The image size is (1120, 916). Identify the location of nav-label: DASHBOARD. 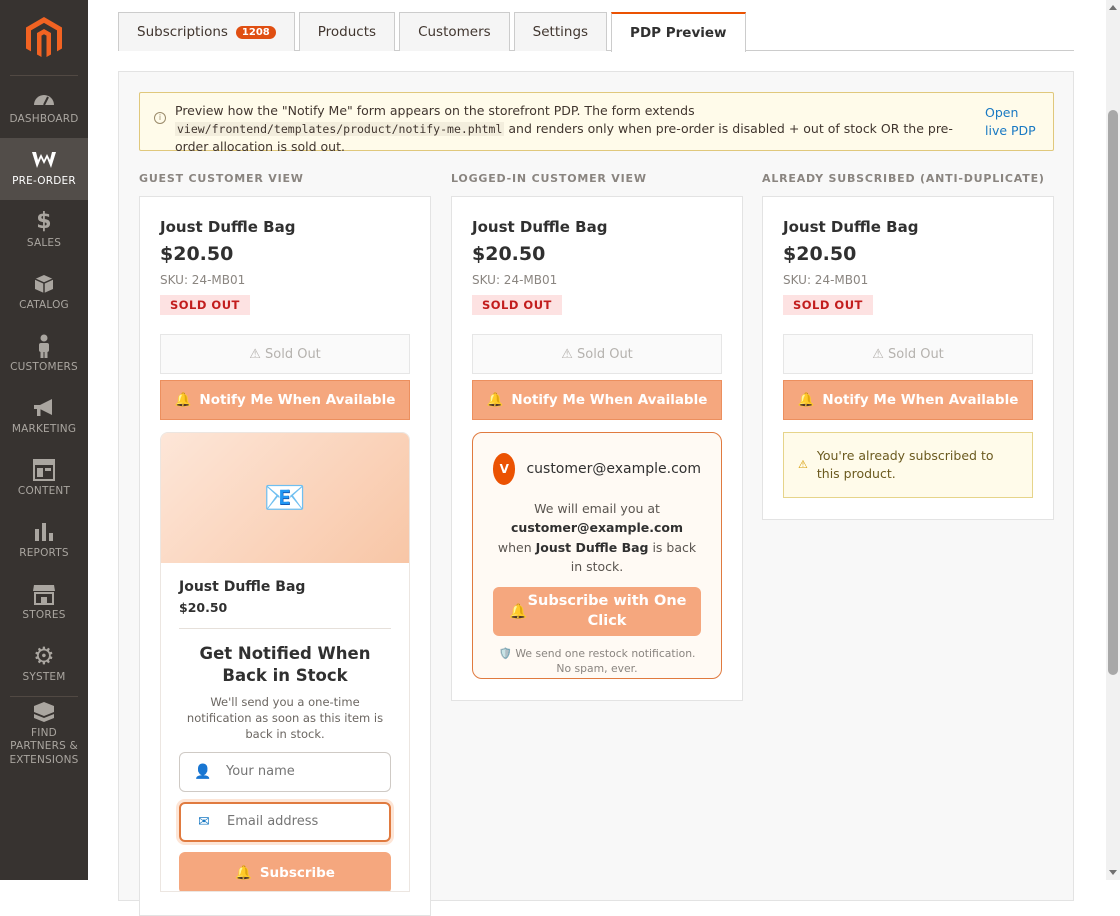
(44, 119).